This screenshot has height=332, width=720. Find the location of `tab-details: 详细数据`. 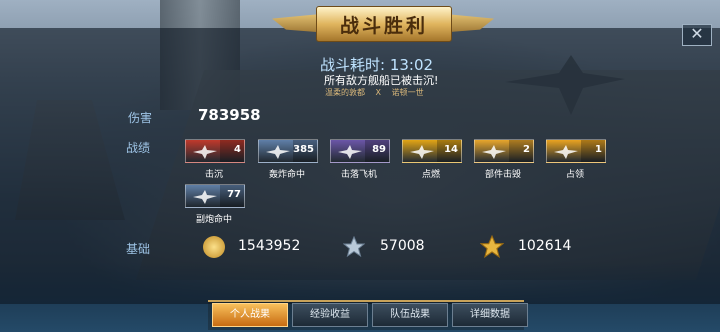

tab-details: 详细数据 is located at coordinates (490, 315).